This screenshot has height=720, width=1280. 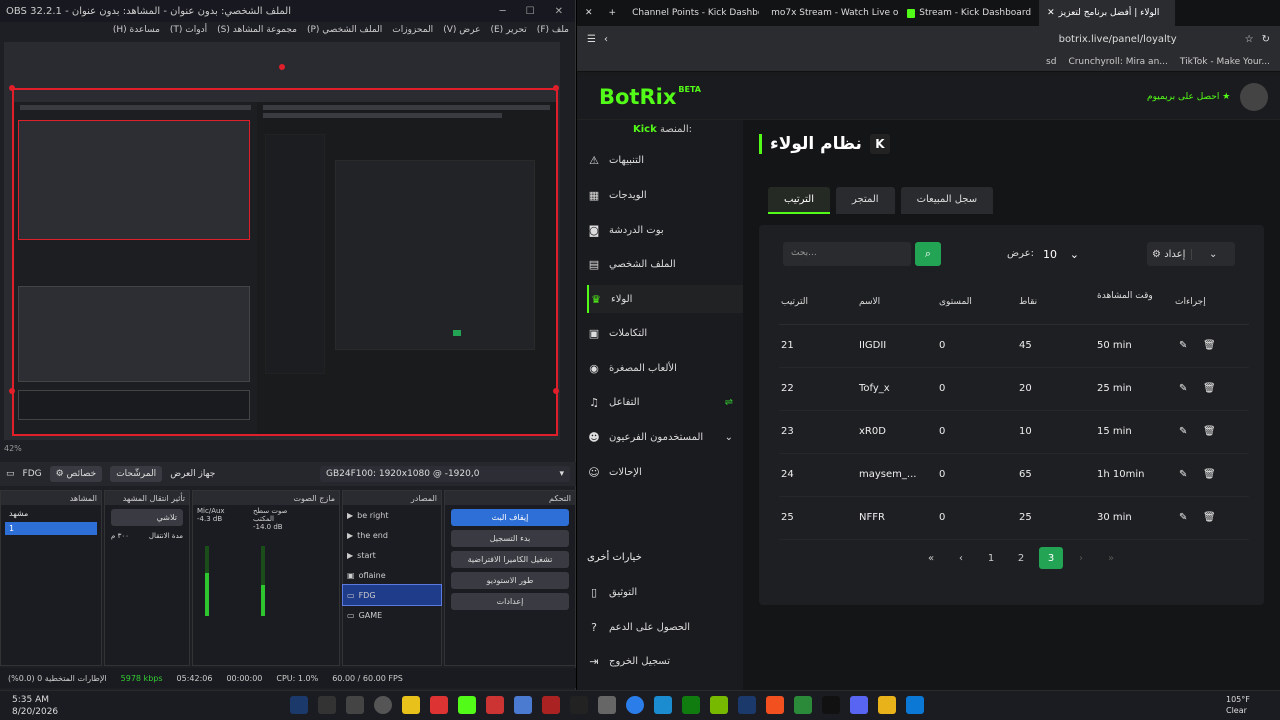 I want to click on sidebar-item-profile: ▤ الملف الشخصي, so click(x=665, y=264).